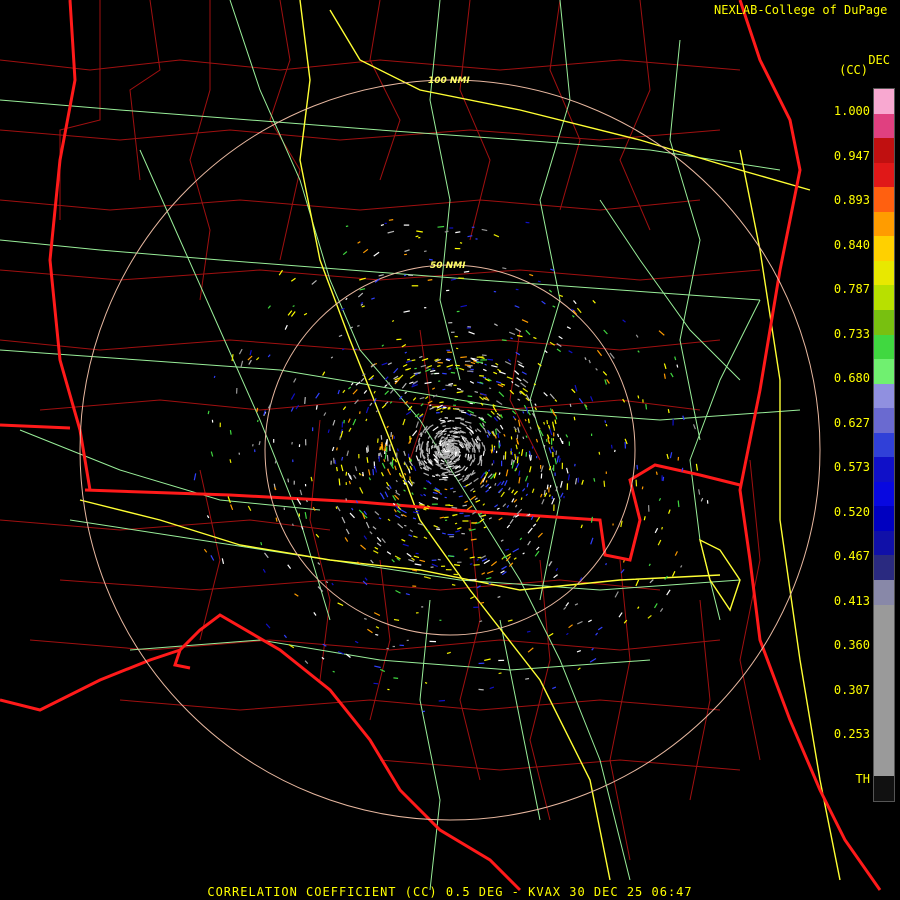  Describe the element at coordinates (851, 422) in the screenshot. I see `color-scale-tick-label: 0.627` at that location.